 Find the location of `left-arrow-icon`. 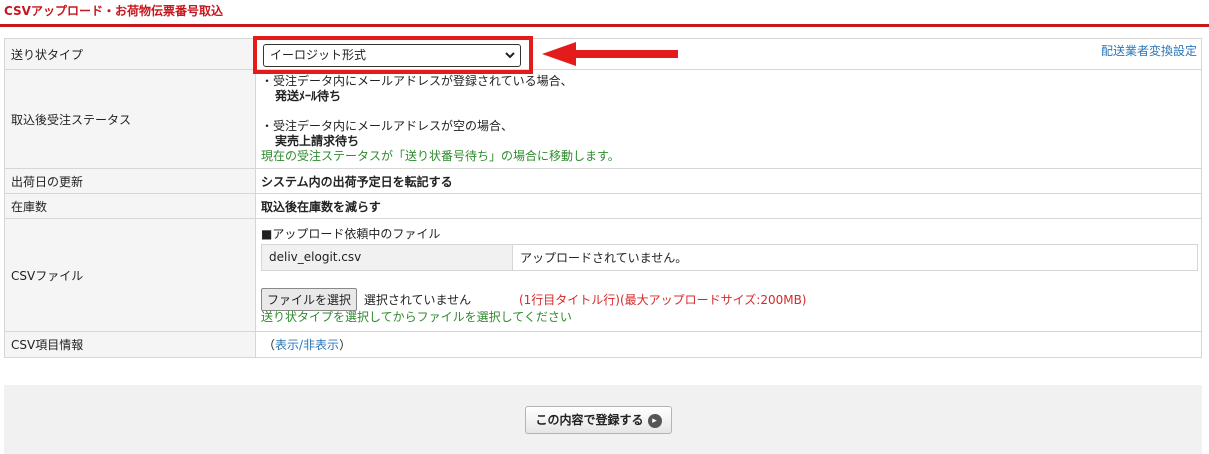

left-arrow-icon is located at coordinates (610, 54).